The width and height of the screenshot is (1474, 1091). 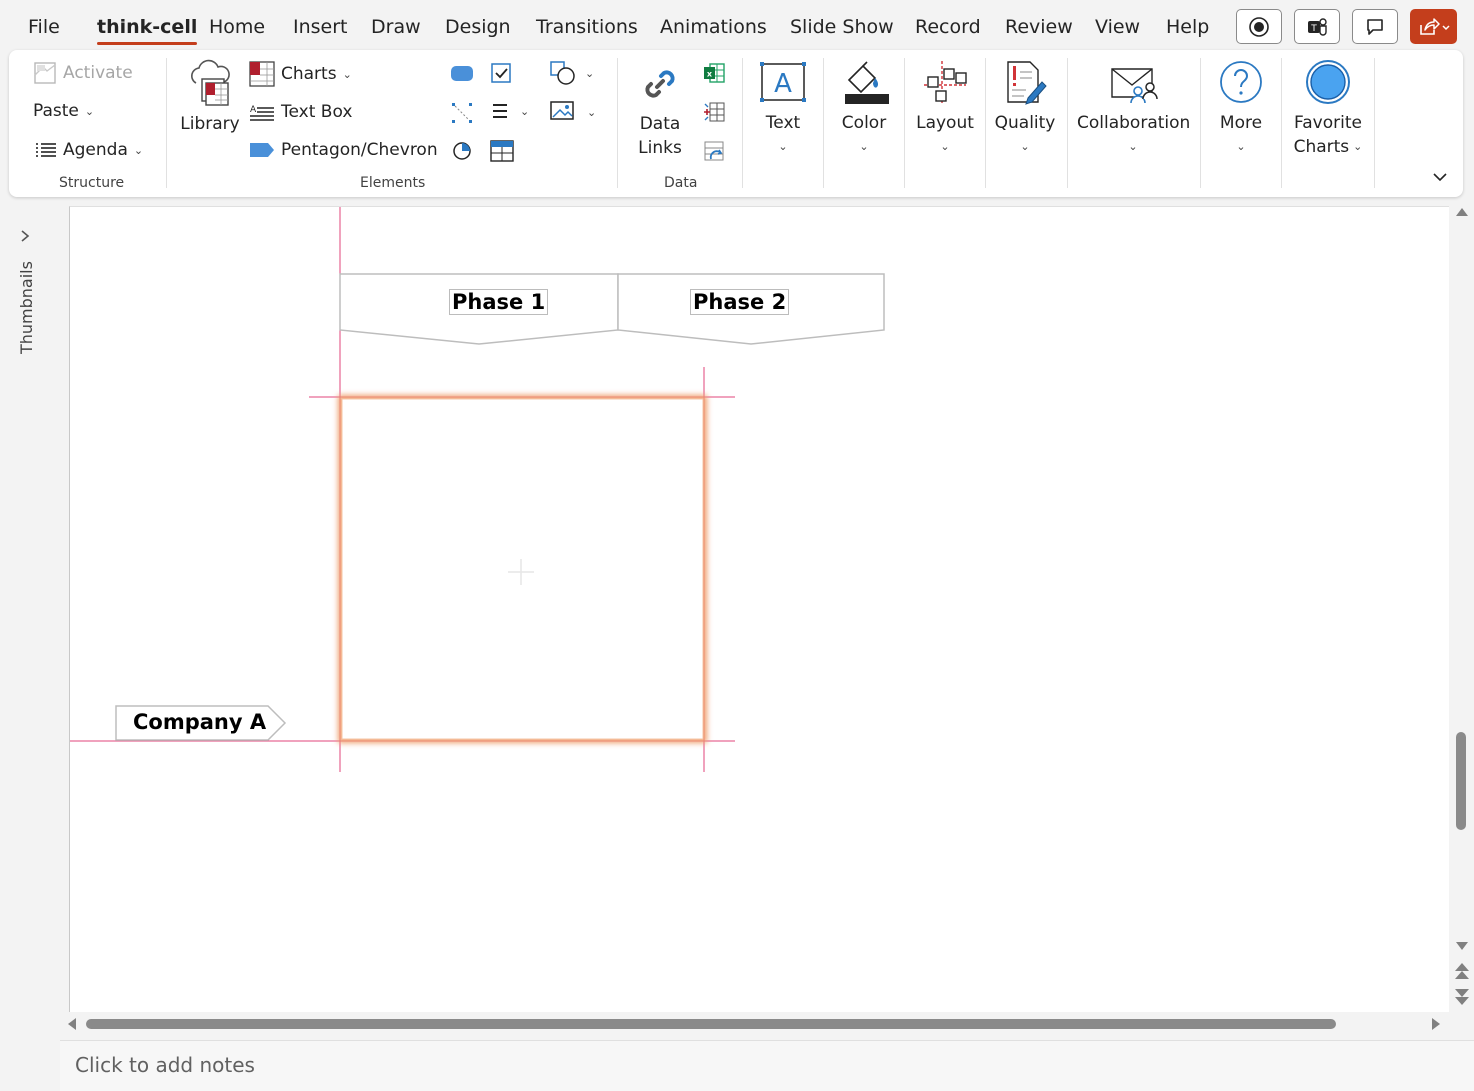 I want to click on color-label: Color, so click(x=864, y=123).